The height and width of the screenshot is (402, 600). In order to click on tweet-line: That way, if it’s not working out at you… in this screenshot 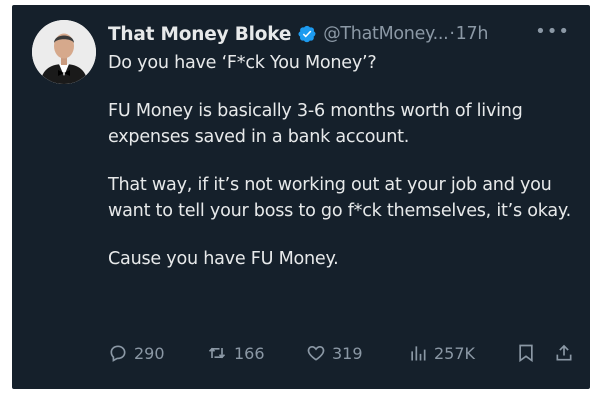, I will do `click(339, 198)`.